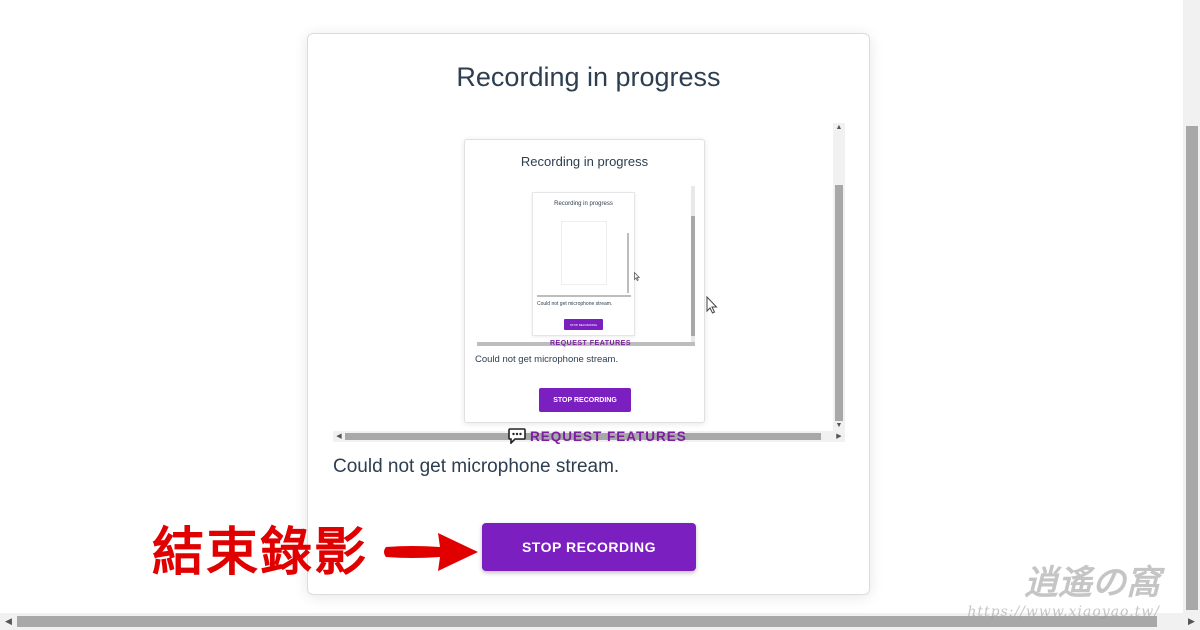 The image size is (1200, 630). What do you see at coordinates (590, 343) in the screenshot?
I see `preview-request-features: REQUEST FEATURES` at bounding box center [590, 343].